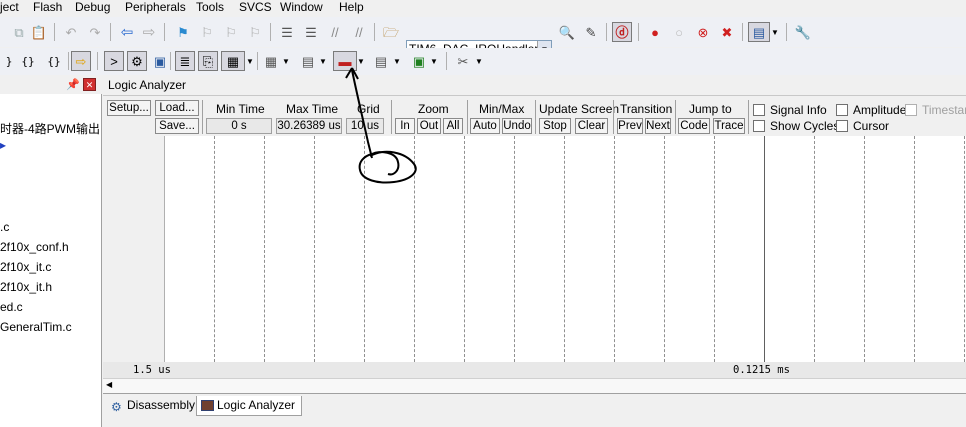  Describe the element at coordinates (381, 125) in the screenshot. I see `annotation-overlay` at that location.